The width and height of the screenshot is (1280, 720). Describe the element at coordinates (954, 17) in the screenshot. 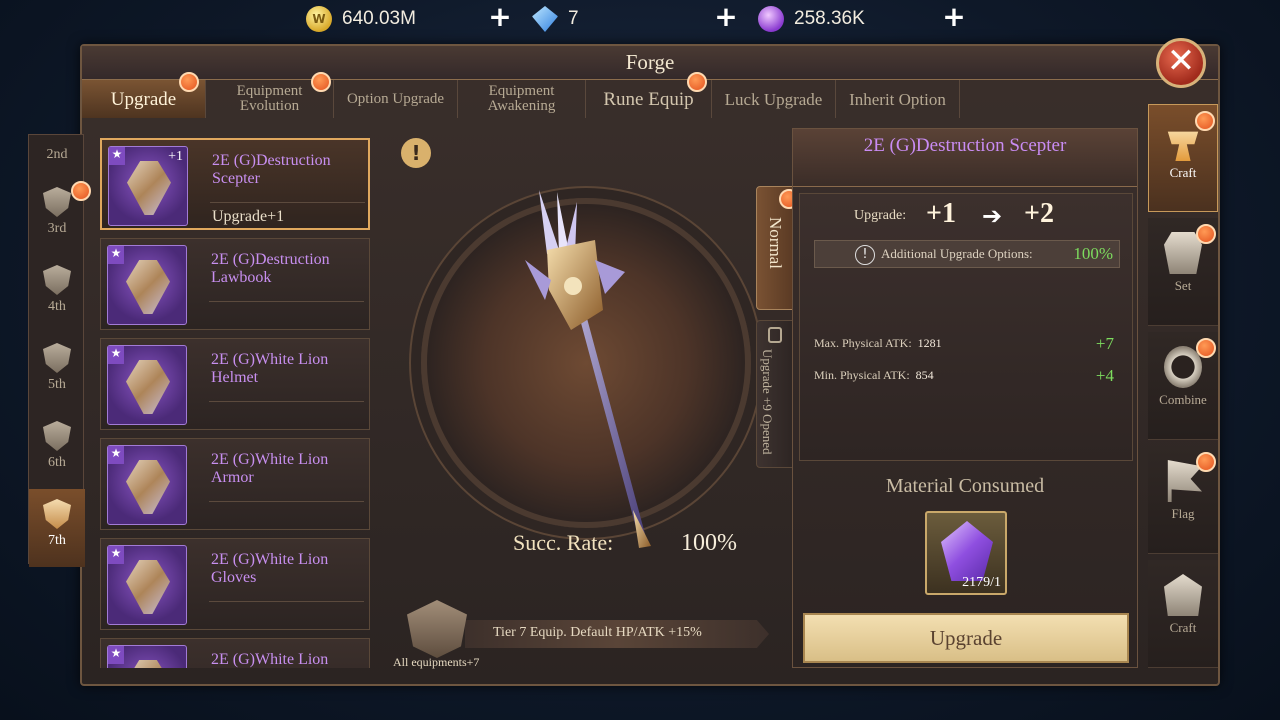

I see `add-crystal-button: +` at that location.